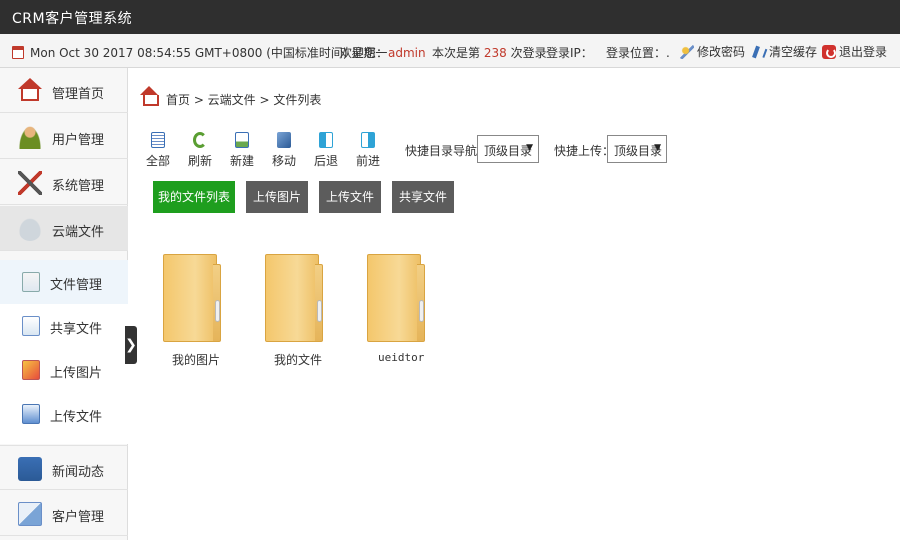 This screenshot has height=540, width=900. I want to click on folder-label: 我的图片, so click(196, 359).